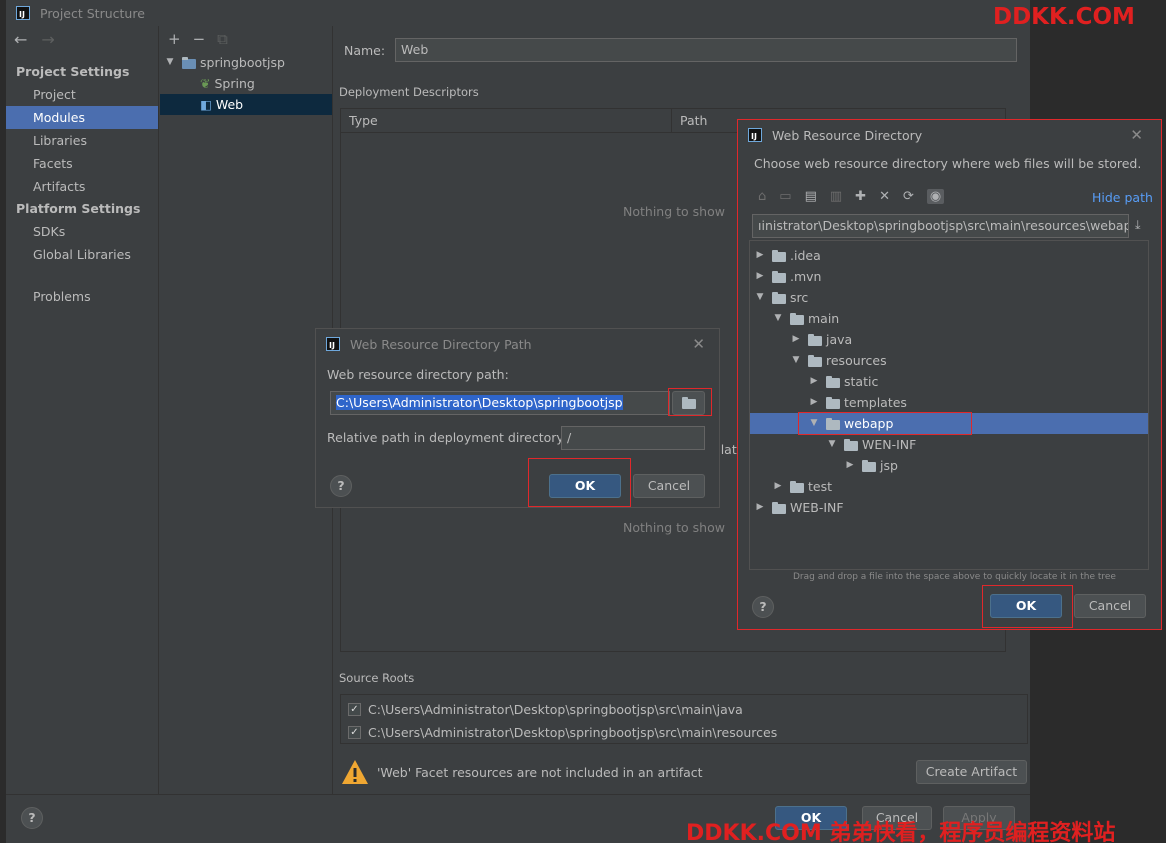 This screenshot has height=843, width=1166. I want to click on remove-icon: −, so click(199, 39).